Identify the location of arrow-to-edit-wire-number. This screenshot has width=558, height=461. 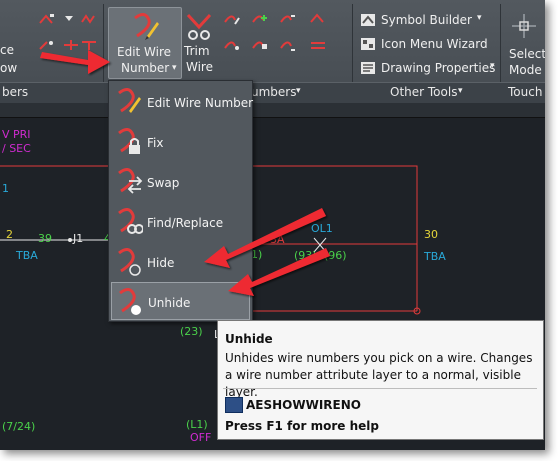
(75, 62).